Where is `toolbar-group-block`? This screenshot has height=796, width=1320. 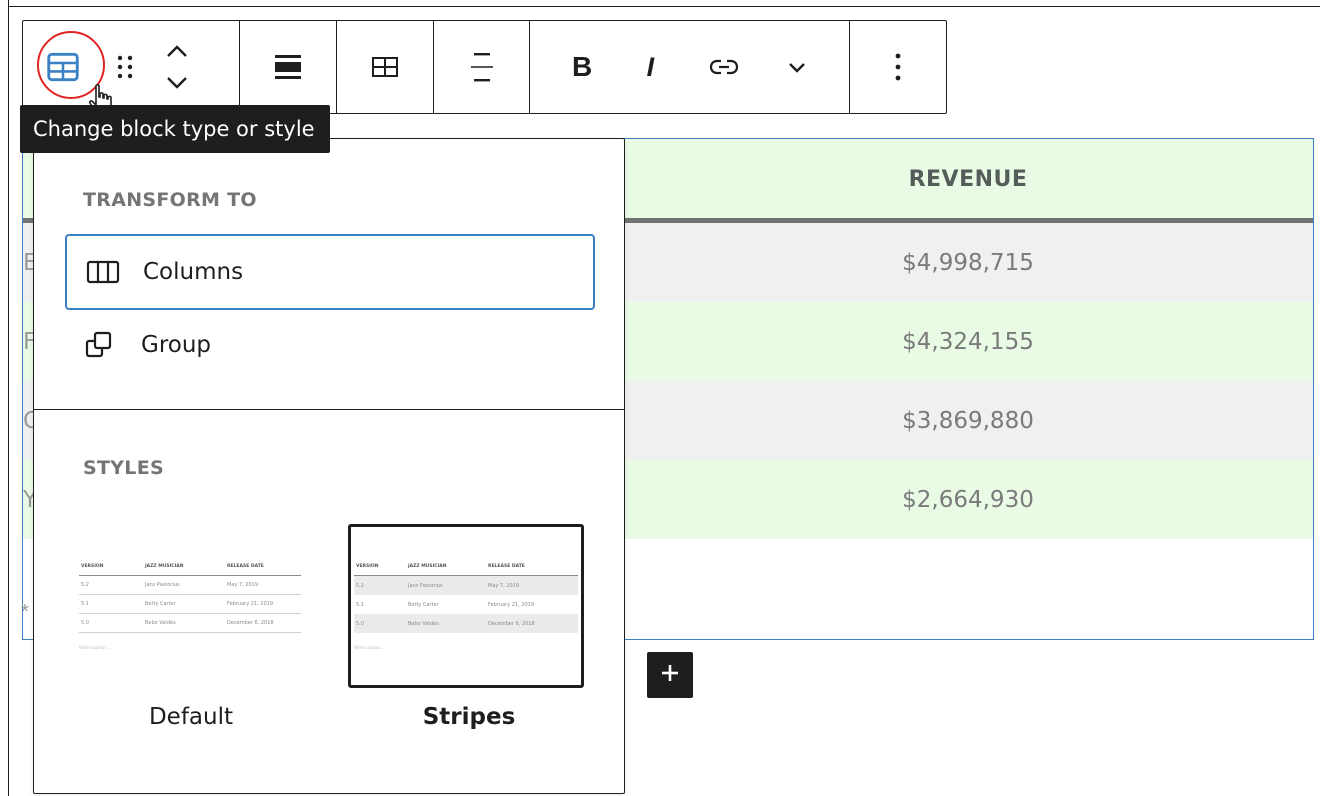 toolbar-group-block is located at coordinates (131, 68).